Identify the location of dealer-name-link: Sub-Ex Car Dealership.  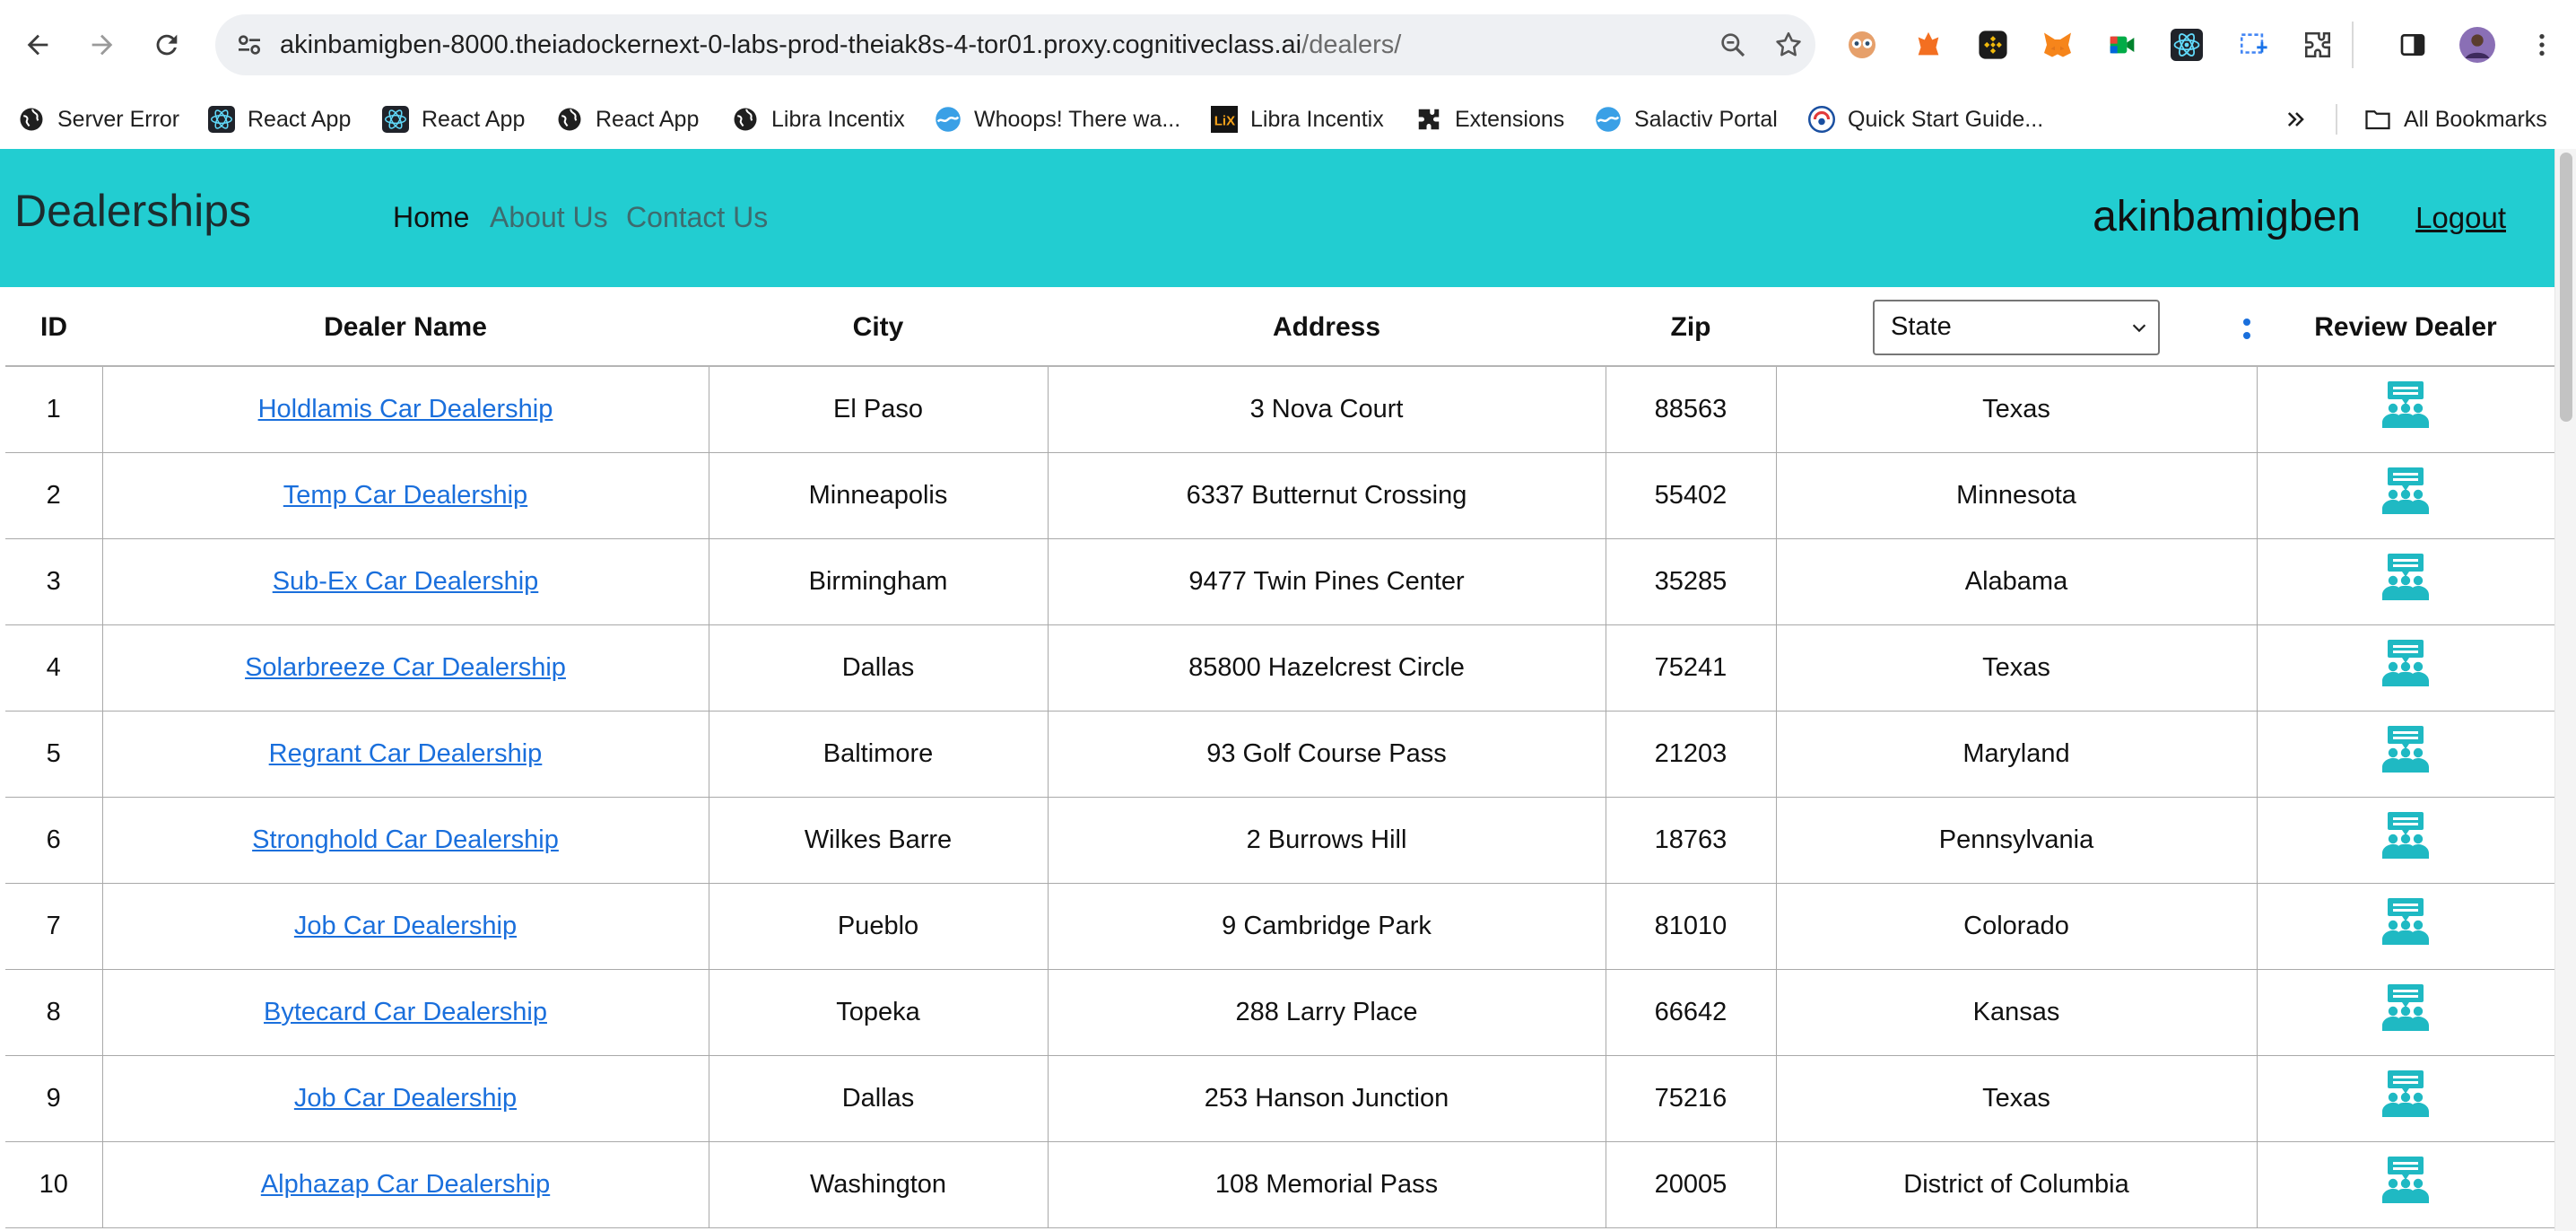
(406, 581).